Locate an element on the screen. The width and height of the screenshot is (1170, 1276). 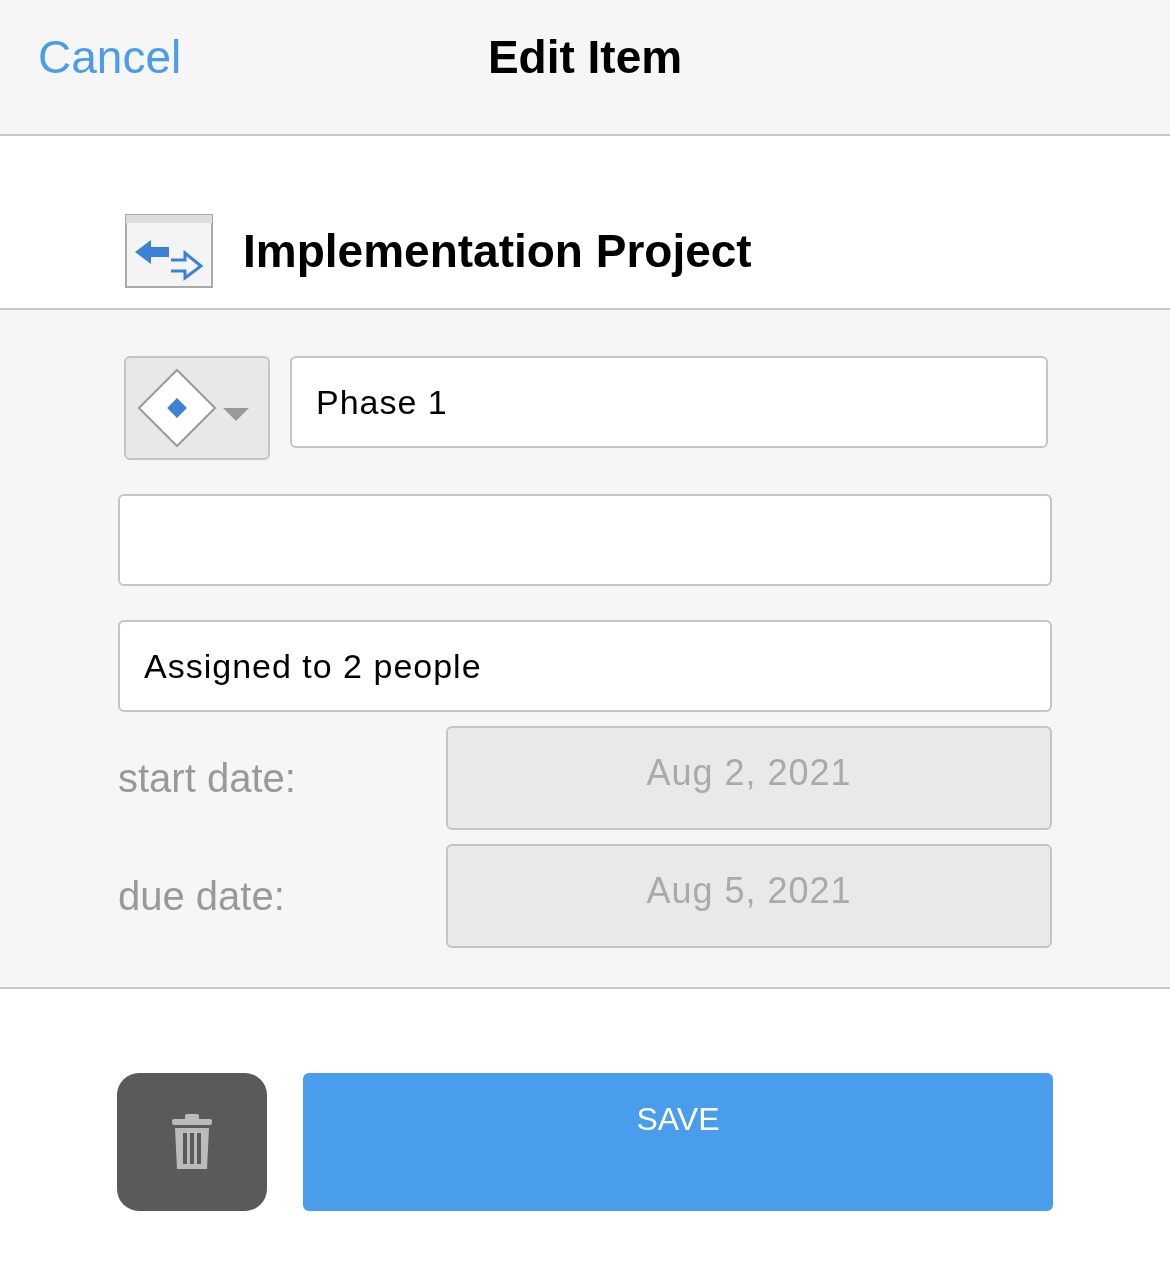
project-name: Implementation Project is located at coordinates (497, 251).